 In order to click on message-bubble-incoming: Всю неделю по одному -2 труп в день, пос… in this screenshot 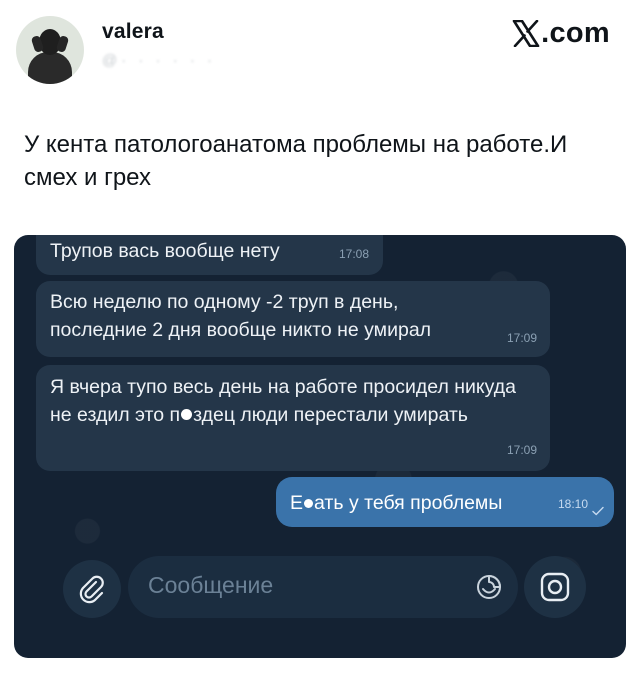, I will do `click(293, 319)`.